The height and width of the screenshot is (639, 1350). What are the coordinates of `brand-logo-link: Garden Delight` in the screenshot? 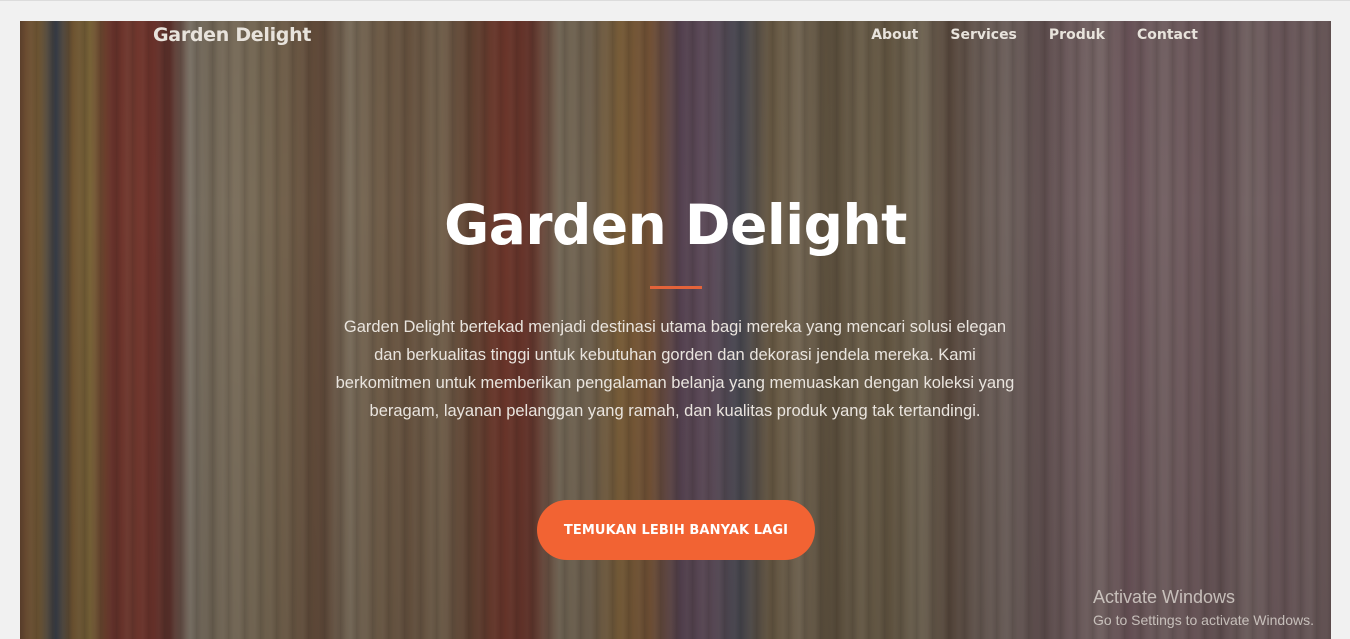 It's located at (232, 35).